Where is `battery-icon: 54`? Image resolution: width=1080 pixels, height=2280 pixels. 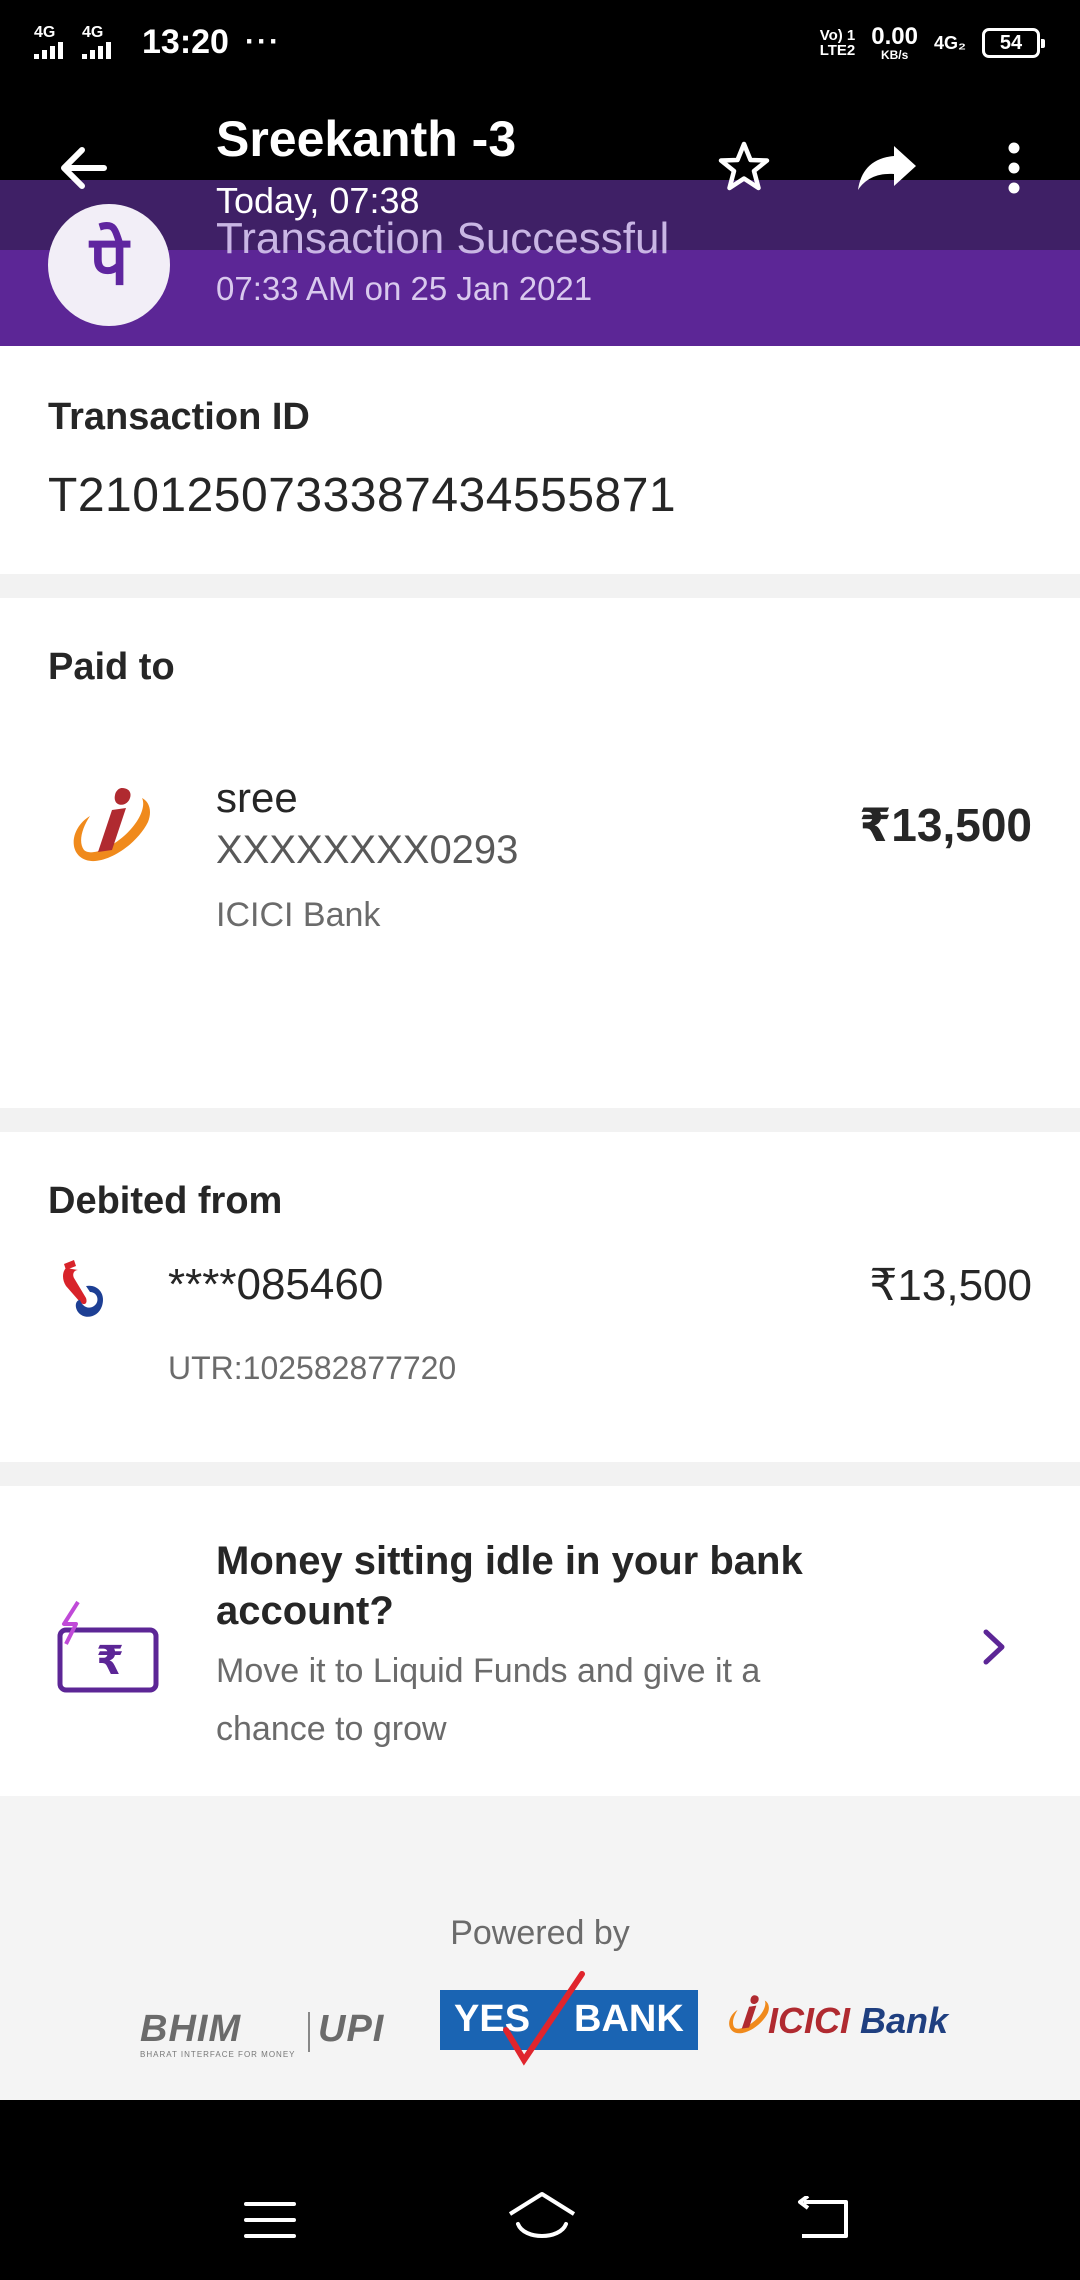 battery-icon: 54 is located at coordinates (1013, 43).